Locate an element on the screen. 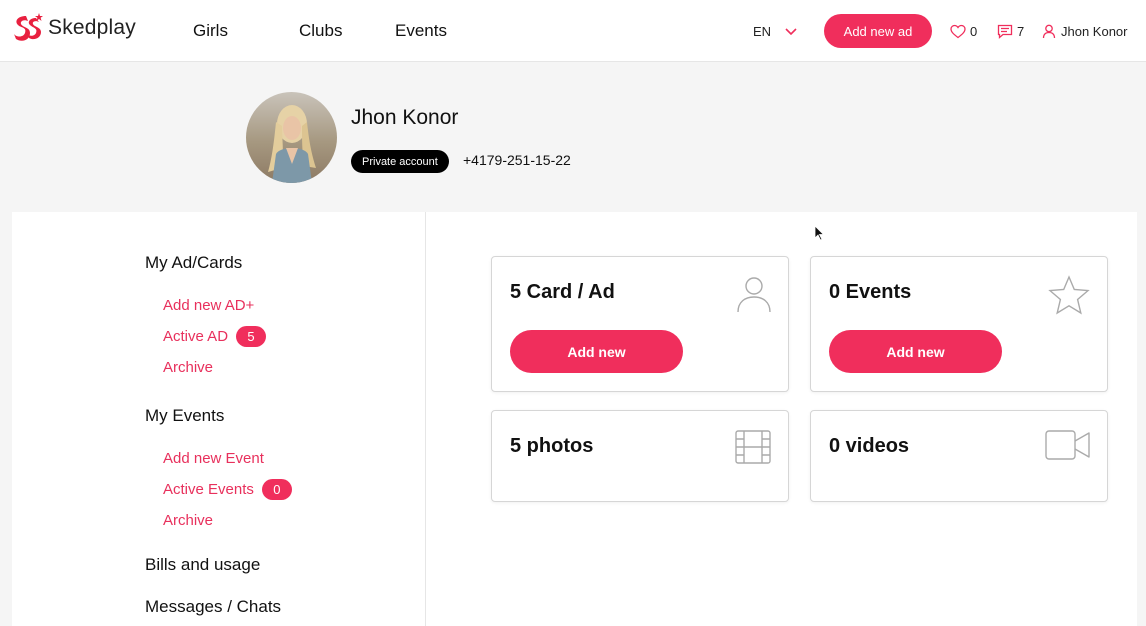  sidebar-item-label: Add new Event is located at coordinates (213, 458).